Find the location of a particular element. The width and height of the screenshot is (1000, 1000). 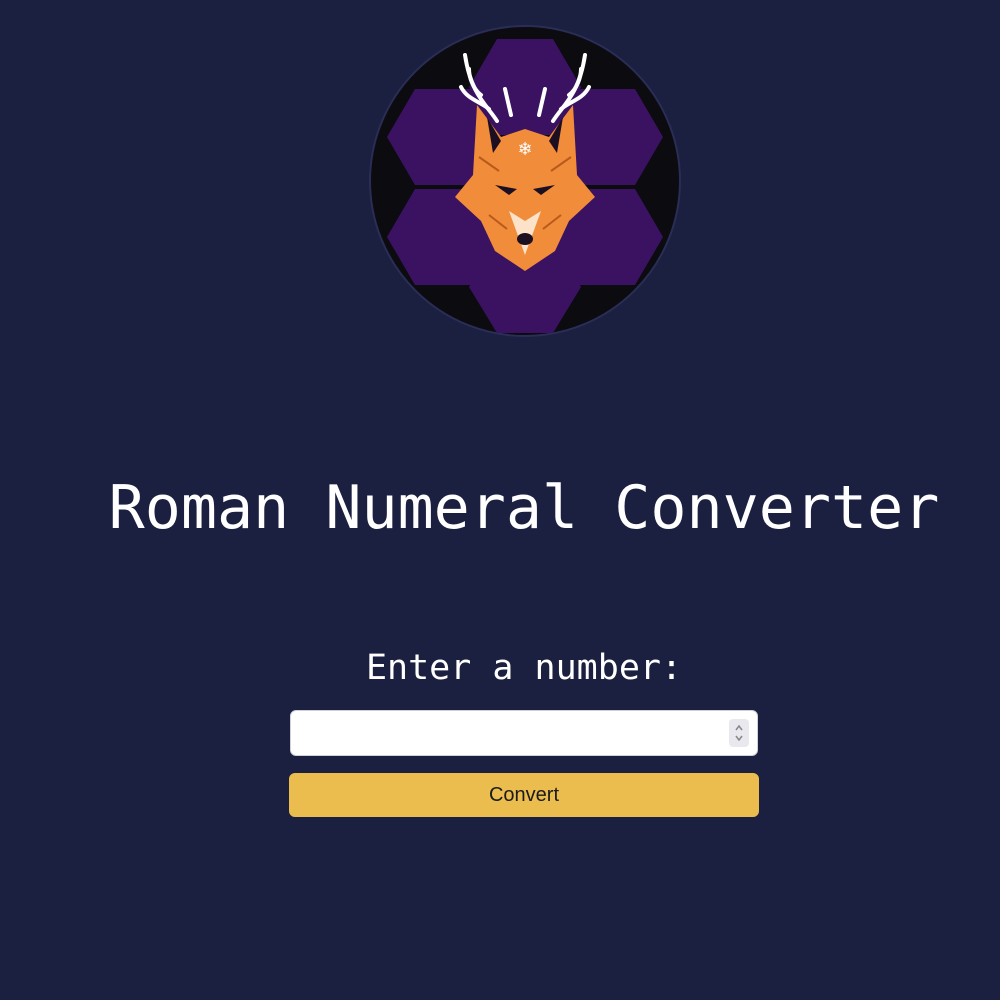

chevron-up-icon is located at coordinates (739, 728).